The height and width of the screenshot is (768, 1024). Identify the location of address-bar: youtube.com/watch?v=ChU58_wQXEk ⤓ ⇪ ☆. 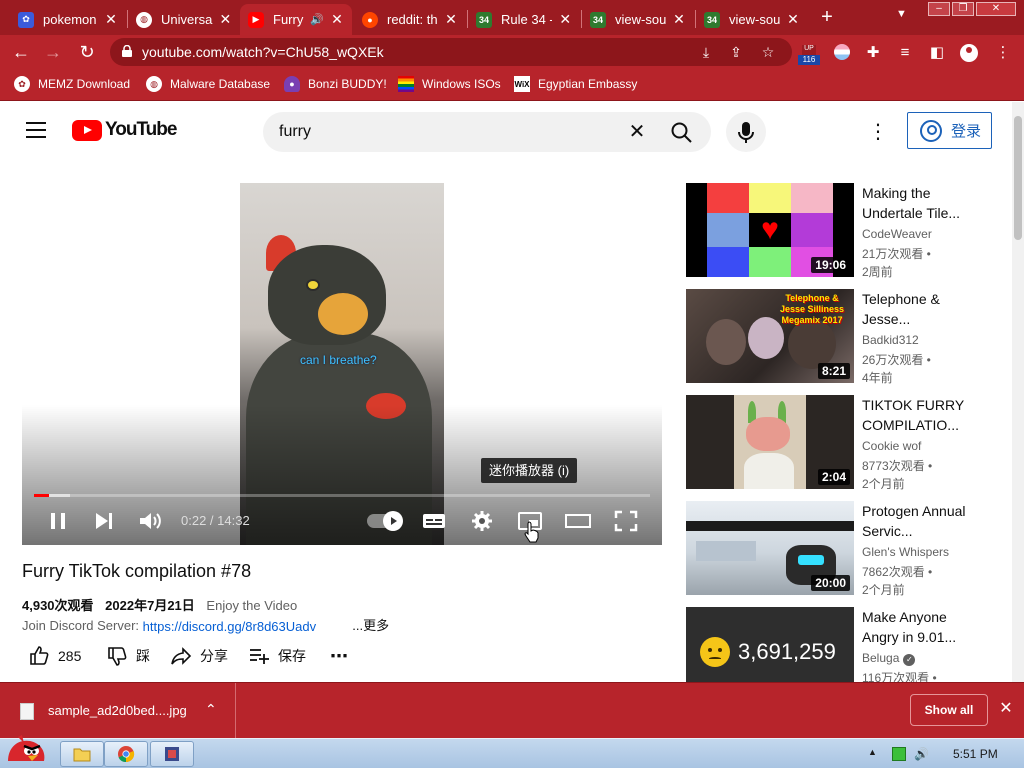
(451, 52).